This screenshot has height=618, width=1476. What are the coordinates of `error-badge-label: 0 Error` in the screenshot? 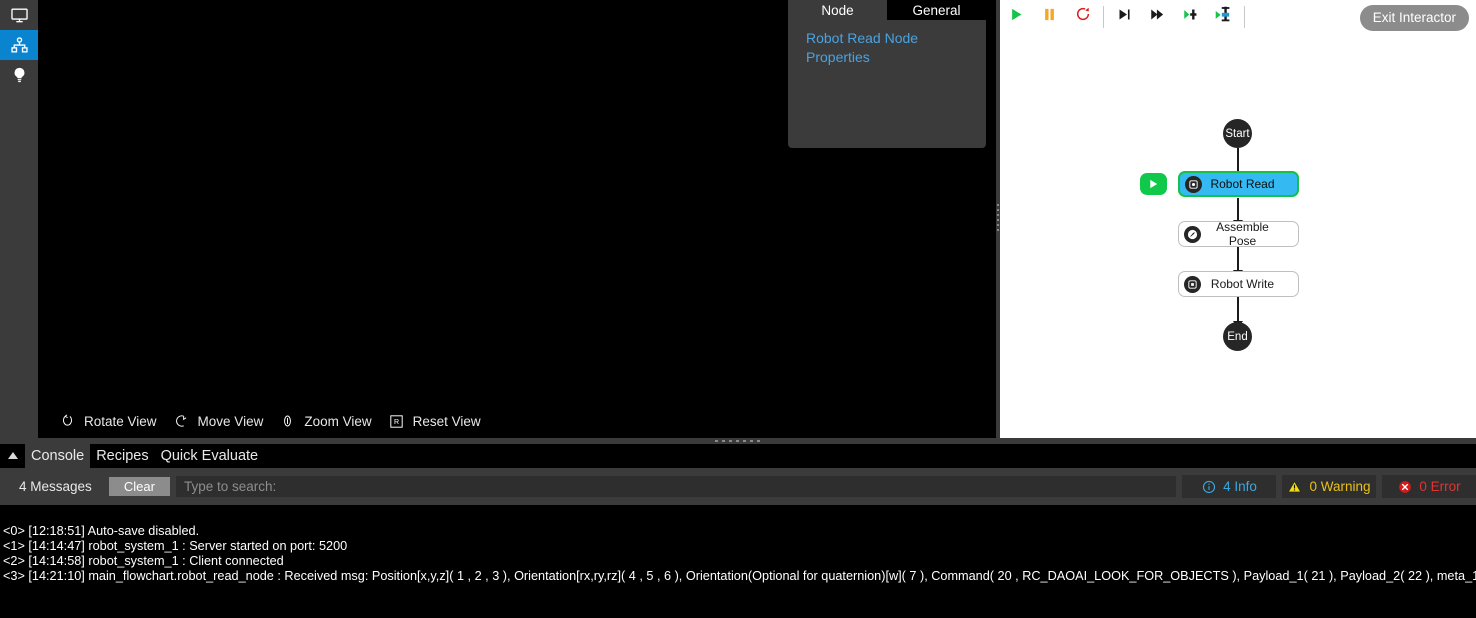 It's located at (1440, 486).